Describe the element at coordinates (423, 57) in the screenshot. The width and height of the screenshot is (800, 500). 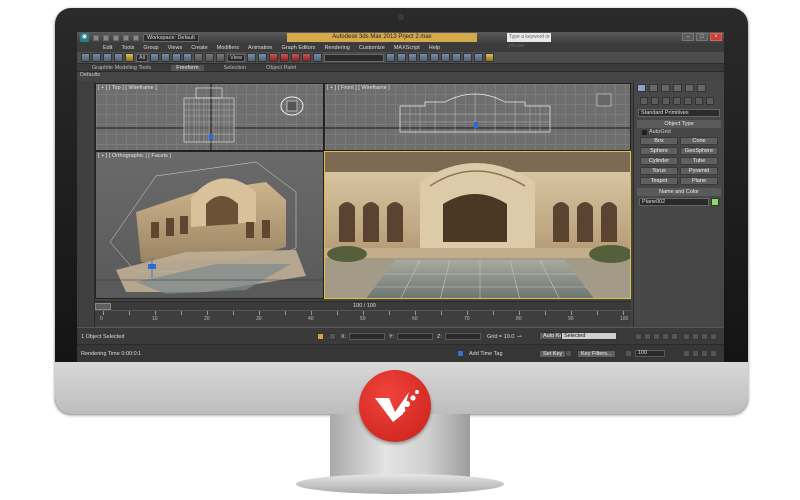
I see `graphite-toggle-icon` at that location.